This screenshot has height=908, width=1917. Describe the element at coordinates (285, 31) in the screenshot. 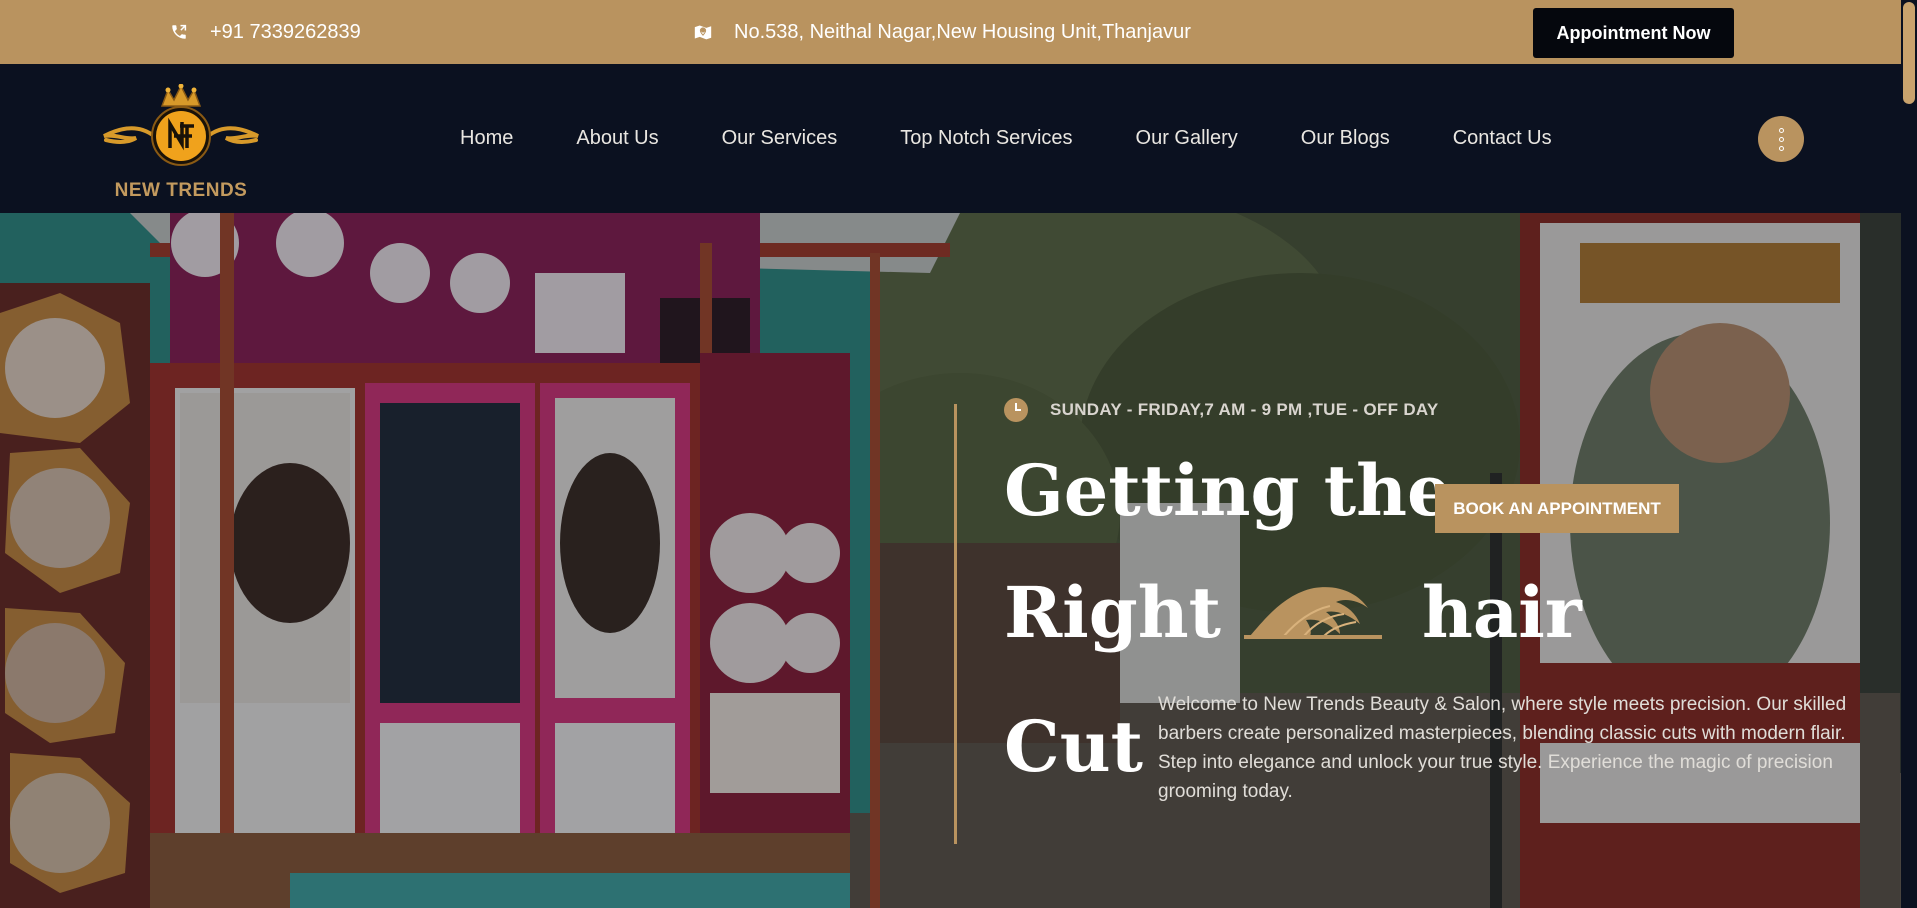

I see `phone-number: +91 7339262839` at that location.